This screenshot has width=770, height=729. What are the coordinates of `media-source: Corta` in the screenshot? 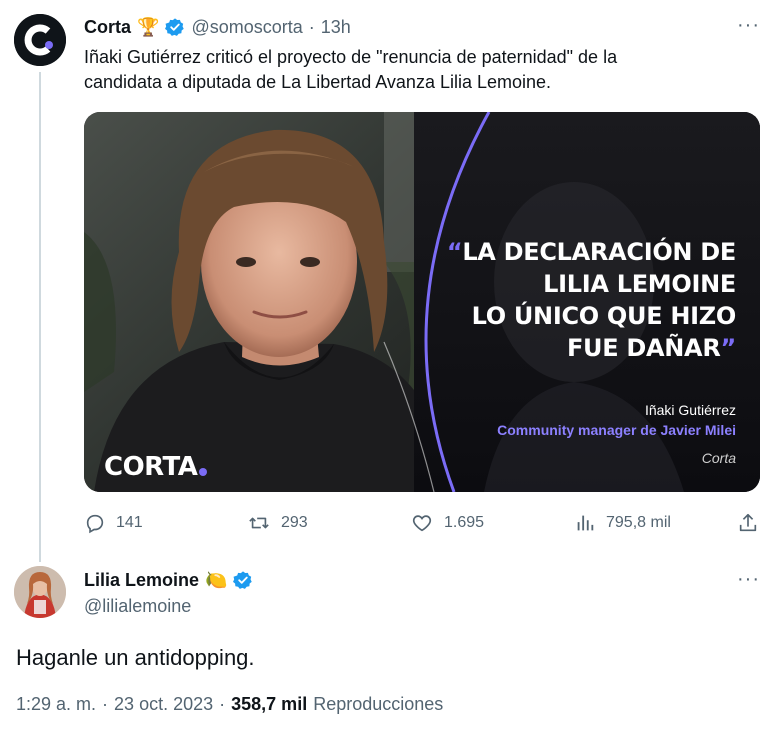 It's located at (718, 458).